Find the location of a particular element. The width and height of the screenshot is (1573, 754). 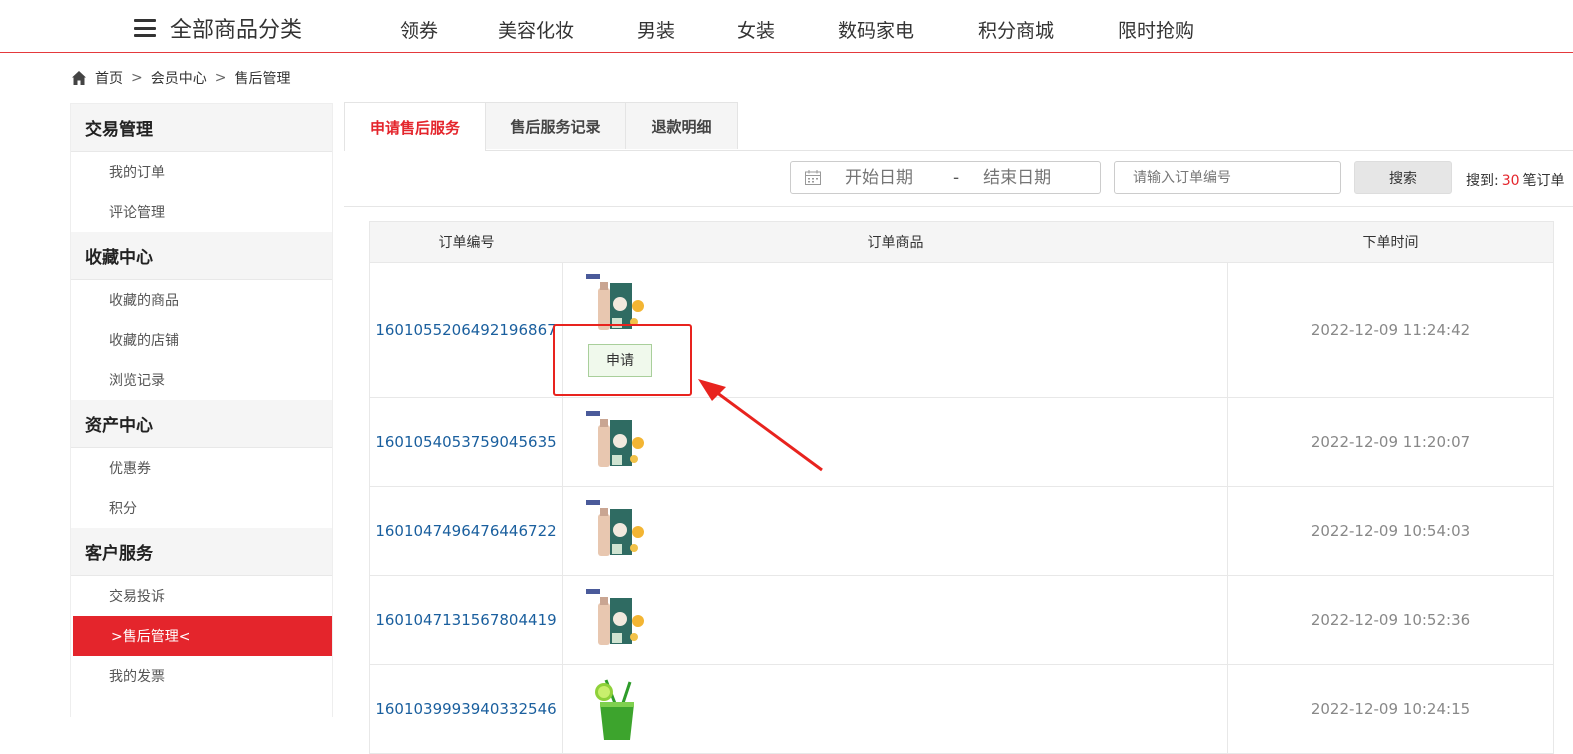

calendar-icon is located at coordinates (813, 177).